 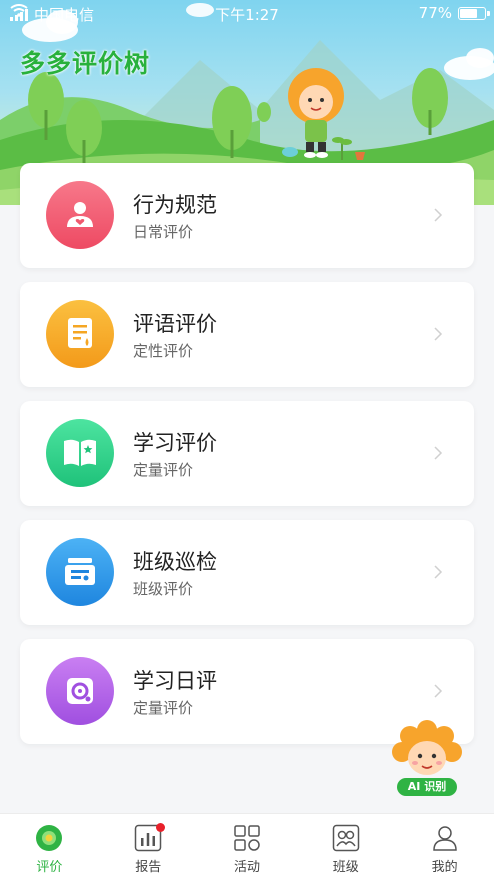 What do you see at coordinates (163, 351) in the screenshot?
I see `card-subtitle: 定性评价` at bounding box center [163, 351].